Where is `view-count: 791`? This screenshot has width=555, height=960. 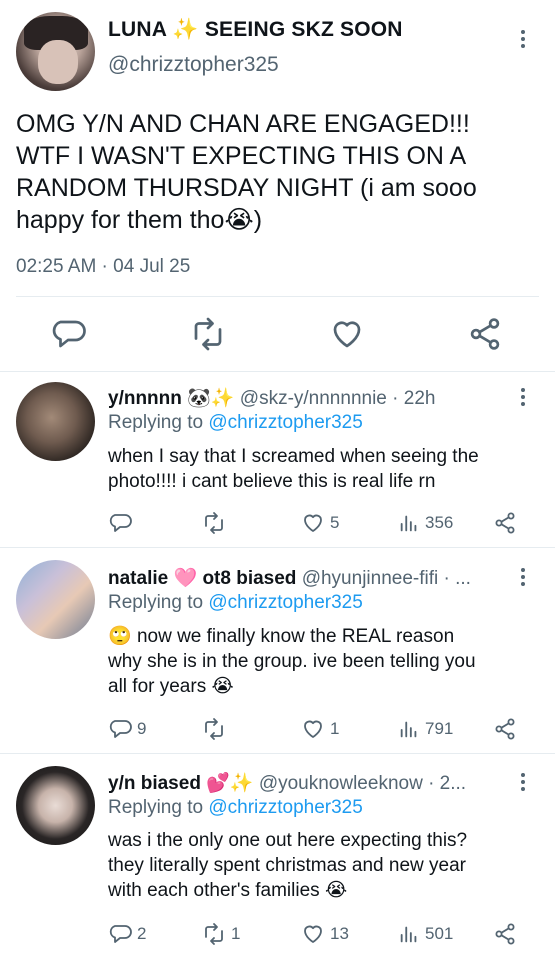
view-count: 791 is located at coordinates (439, 728).